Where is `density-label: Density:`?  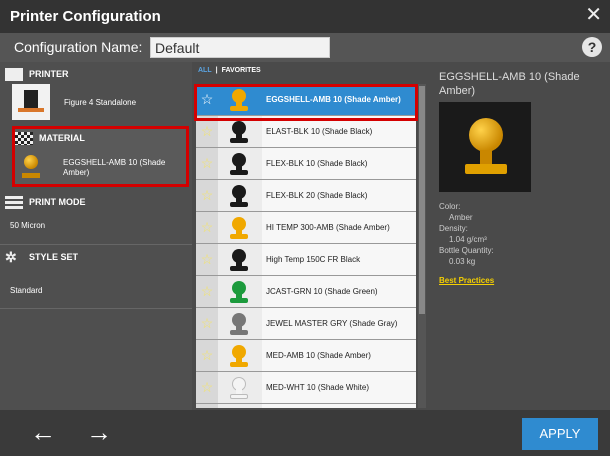 density-label: Density: is located at coordinates (453, 228).